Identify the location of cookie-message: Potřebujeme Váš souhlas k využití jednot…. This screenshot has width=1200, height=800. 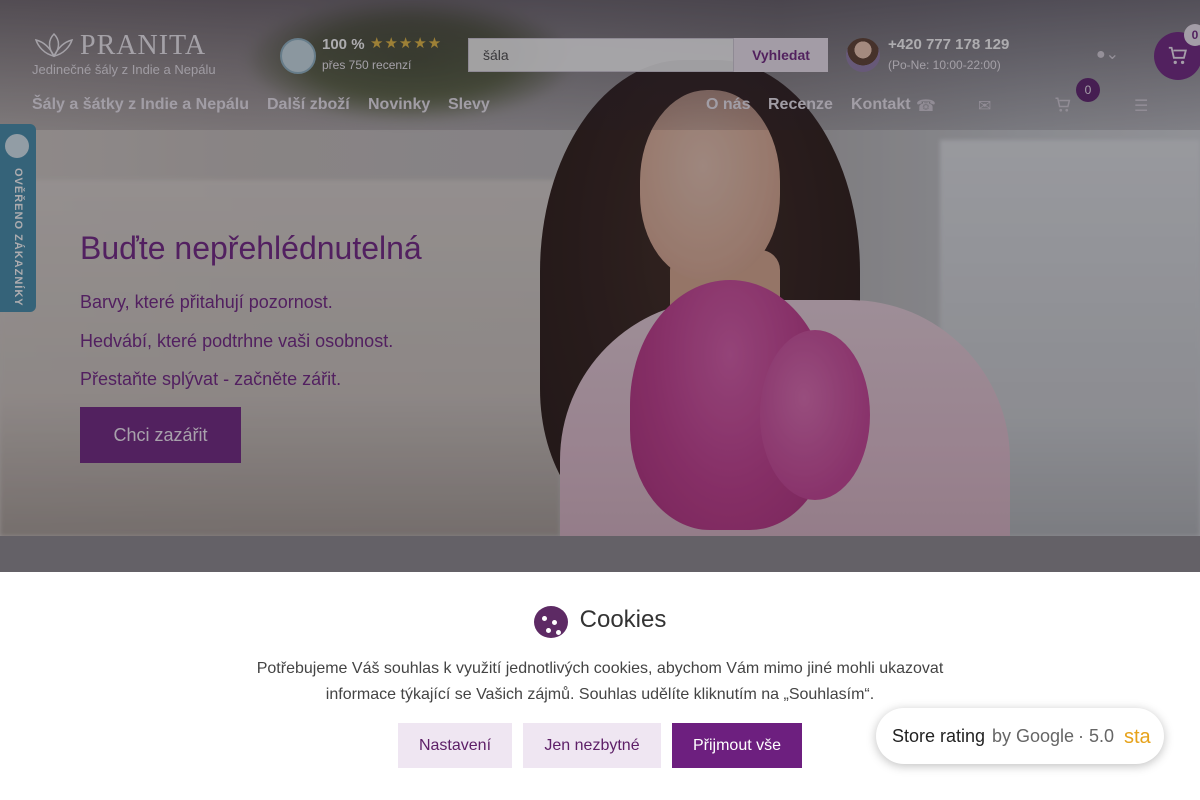
(600, 681).